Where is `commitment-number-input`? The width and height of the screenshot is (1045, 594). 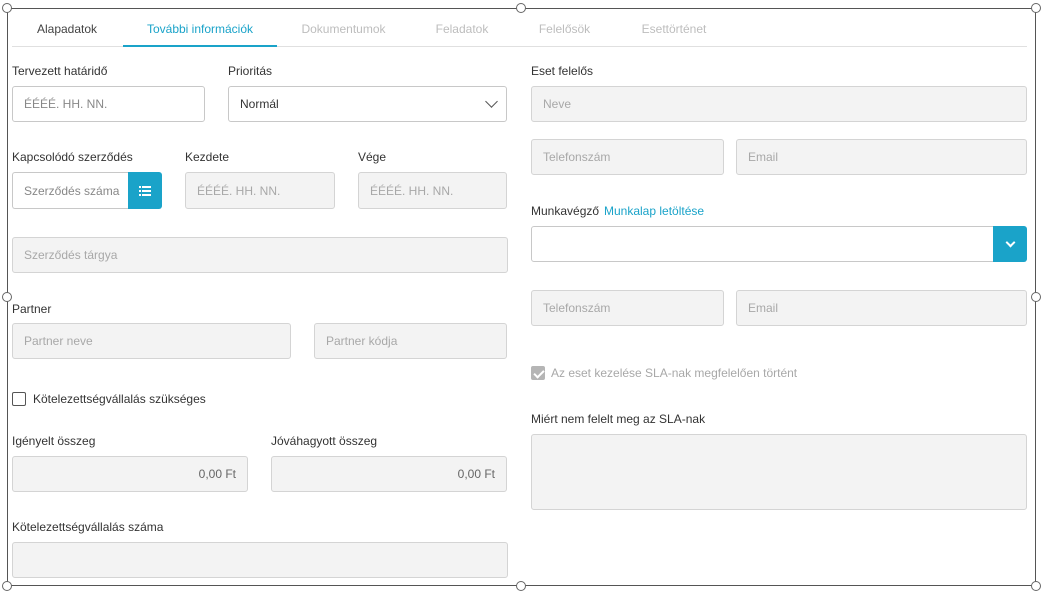
commitment-number-input is located at coordinates (260, 560).